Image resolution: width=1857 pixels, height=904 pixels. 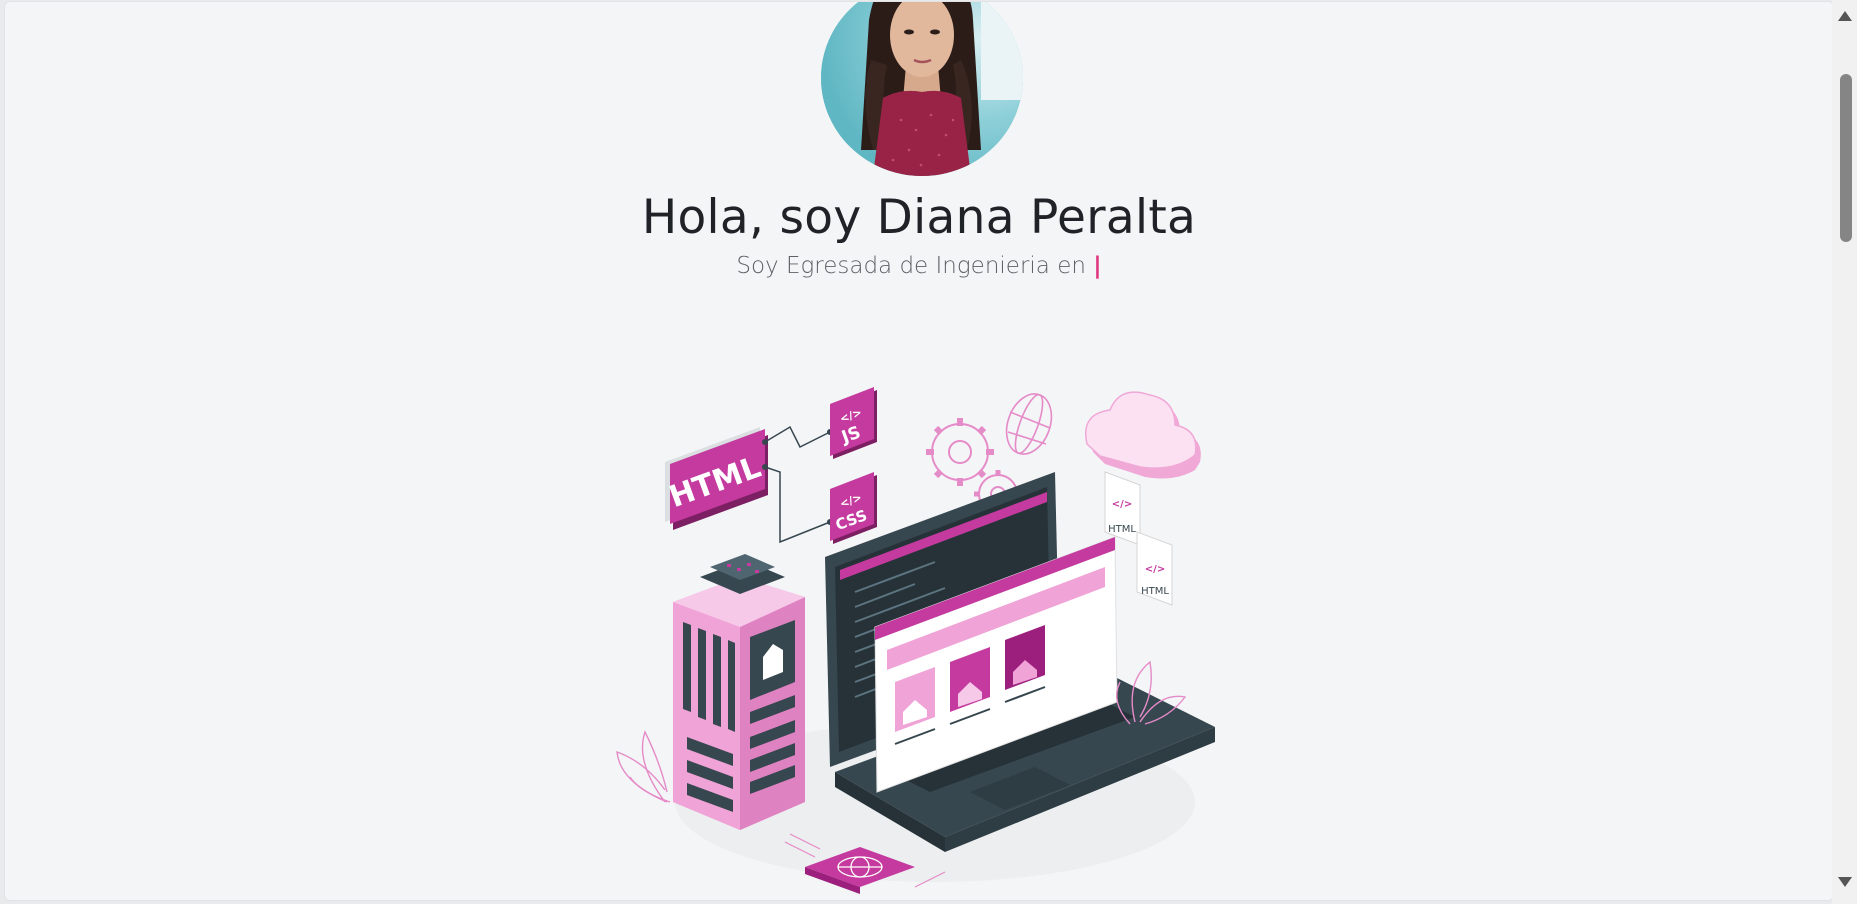 What do you see at coordinates (1122, 504) in the screenshot?
I see `file-code-symbol: </>` at bounding box center [1122, 504].